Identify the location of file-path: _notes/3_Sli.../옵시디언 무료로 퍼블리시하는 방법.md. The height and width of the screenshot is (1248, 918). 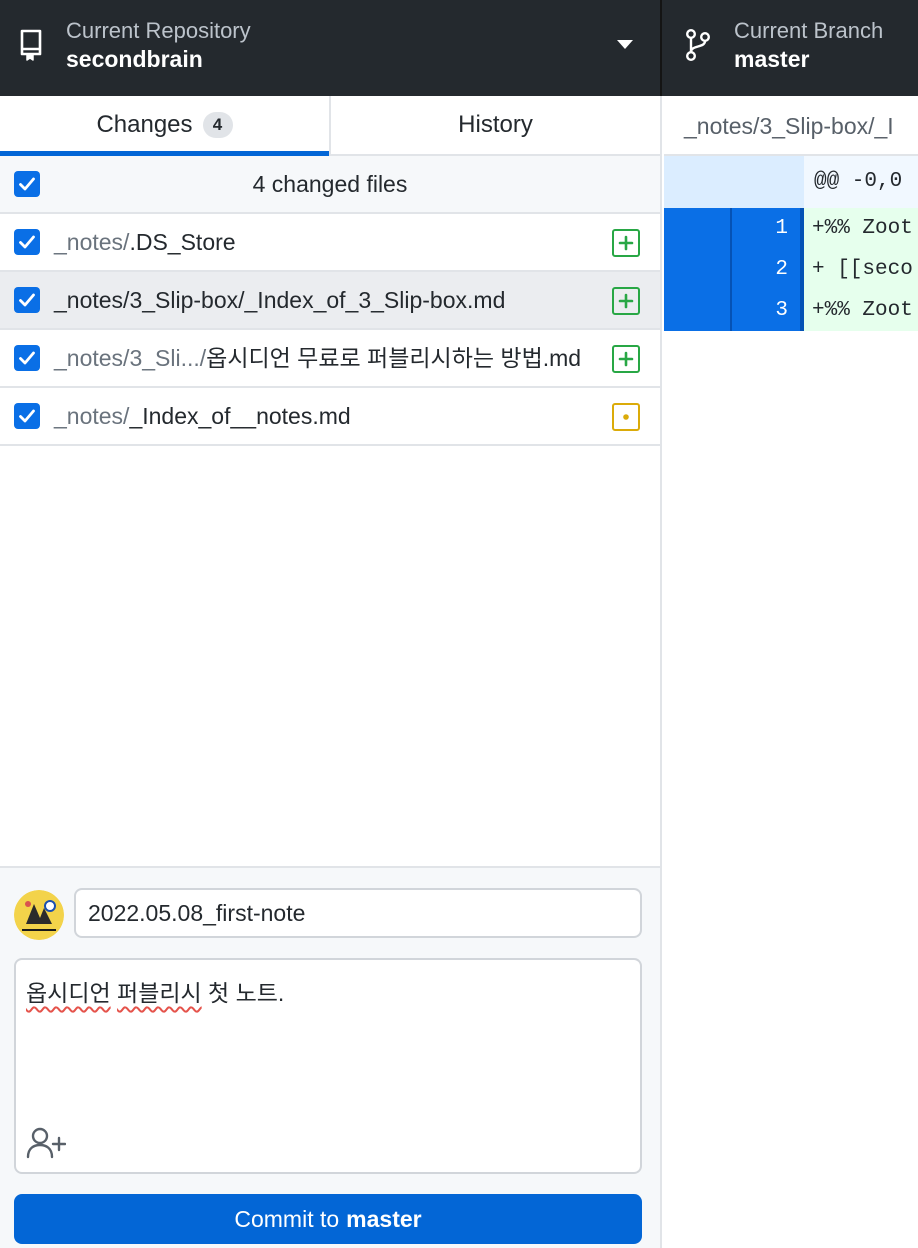
(317, 358).